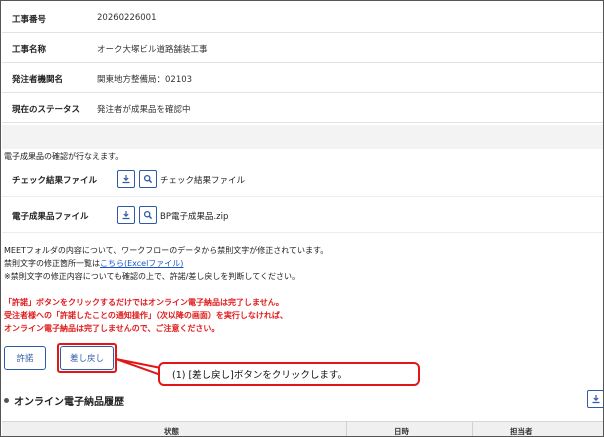 This screenshot has height=437, width=604. I want to click on warning-line-2: 受注者様への「許諾したことの通知操作」（次以降の画面）を実行しなければ、, so click(146, 315).